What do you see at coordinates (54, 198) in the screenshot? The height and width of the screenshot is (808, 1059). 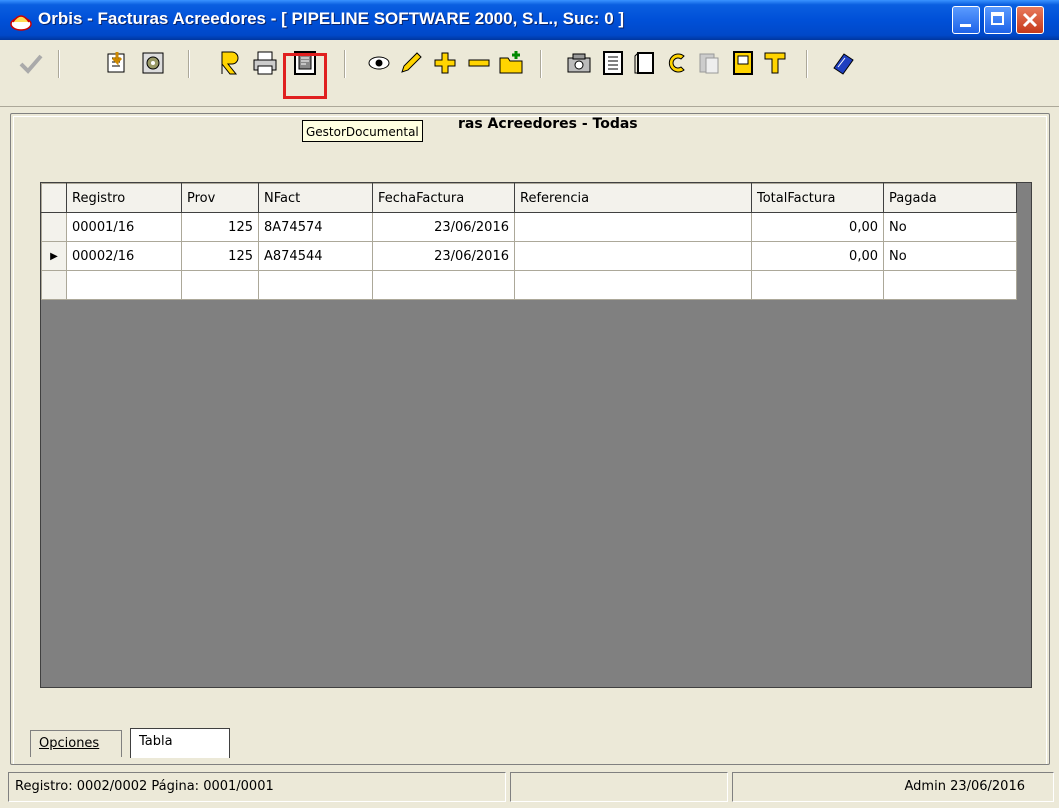 I see `row-indicator-header` at bounding box center [54, 198].